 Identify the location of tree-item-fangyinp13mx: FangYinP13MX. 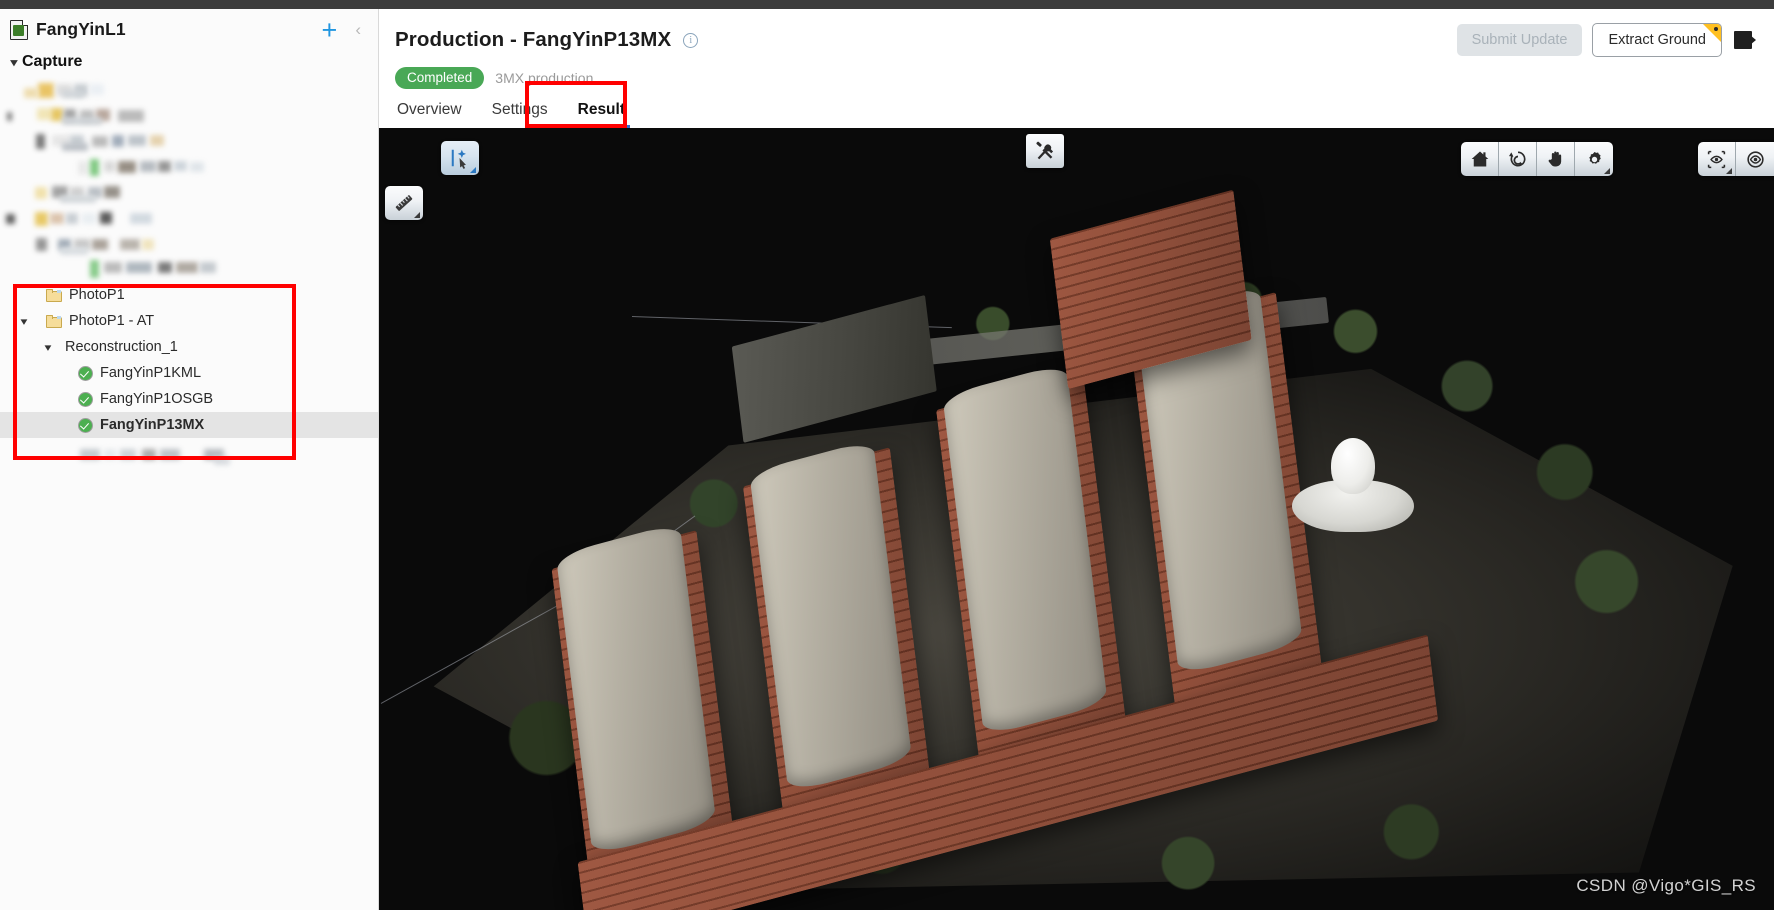
(189, 425).